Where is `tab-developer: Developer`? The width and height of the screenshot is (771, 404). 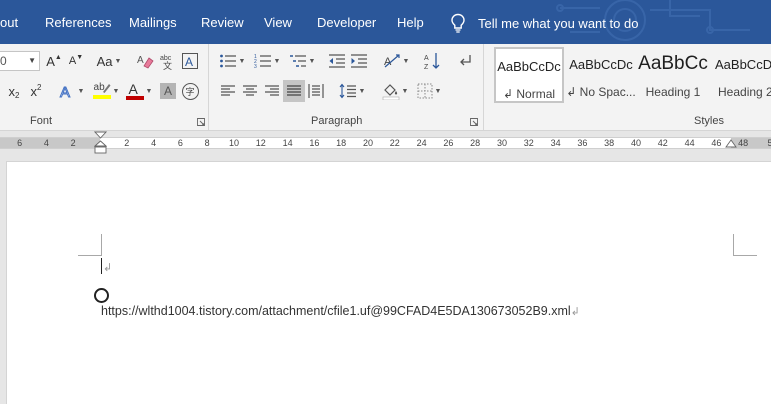 tab-developer: Developer is located at coordinates (346, 22).